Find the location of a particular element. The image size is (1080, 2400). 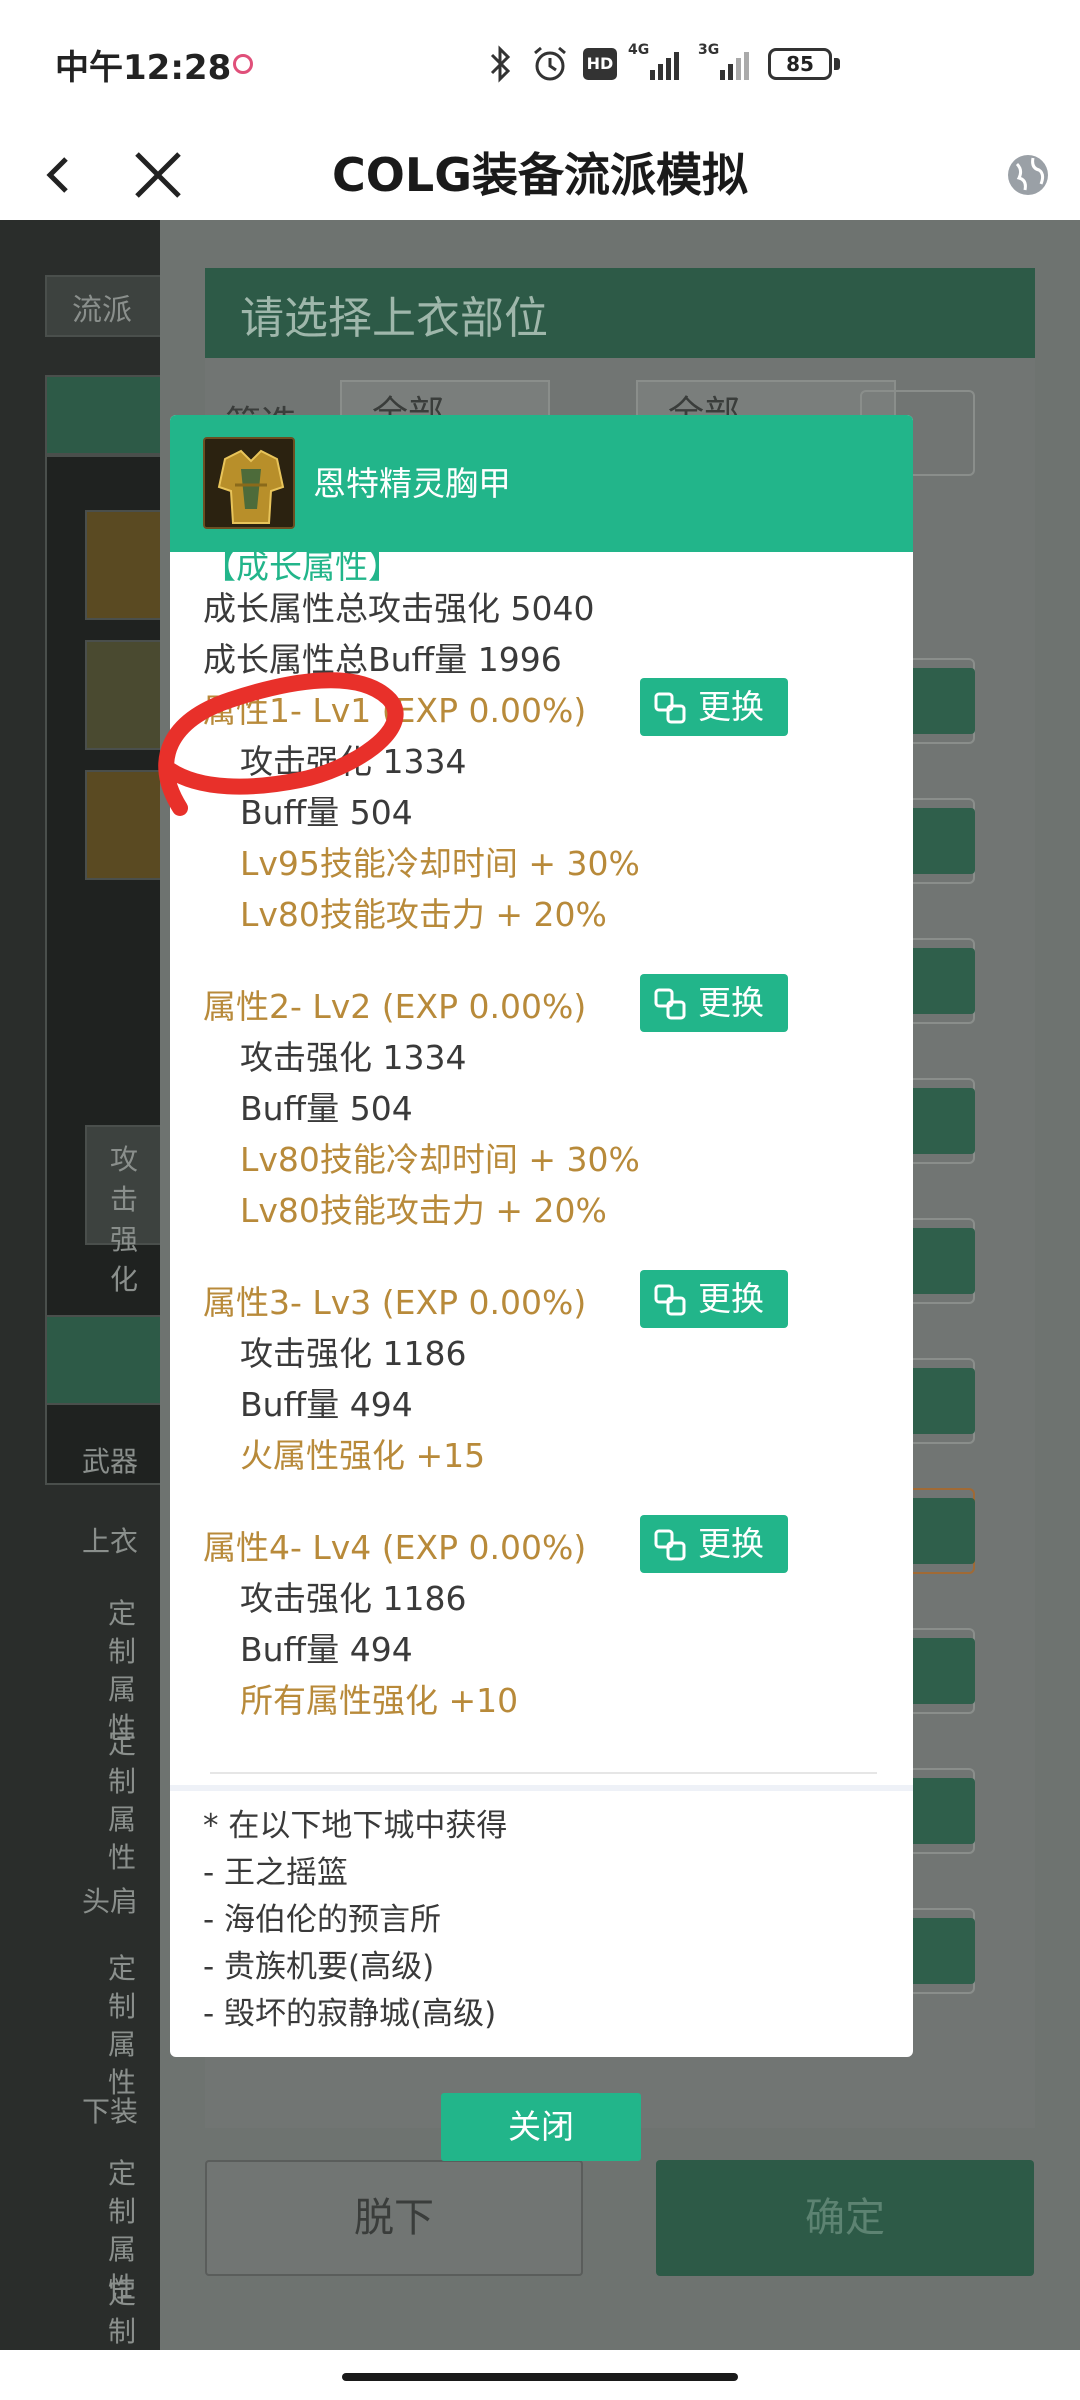

alarm-icon is located at coordinates (550, 63).